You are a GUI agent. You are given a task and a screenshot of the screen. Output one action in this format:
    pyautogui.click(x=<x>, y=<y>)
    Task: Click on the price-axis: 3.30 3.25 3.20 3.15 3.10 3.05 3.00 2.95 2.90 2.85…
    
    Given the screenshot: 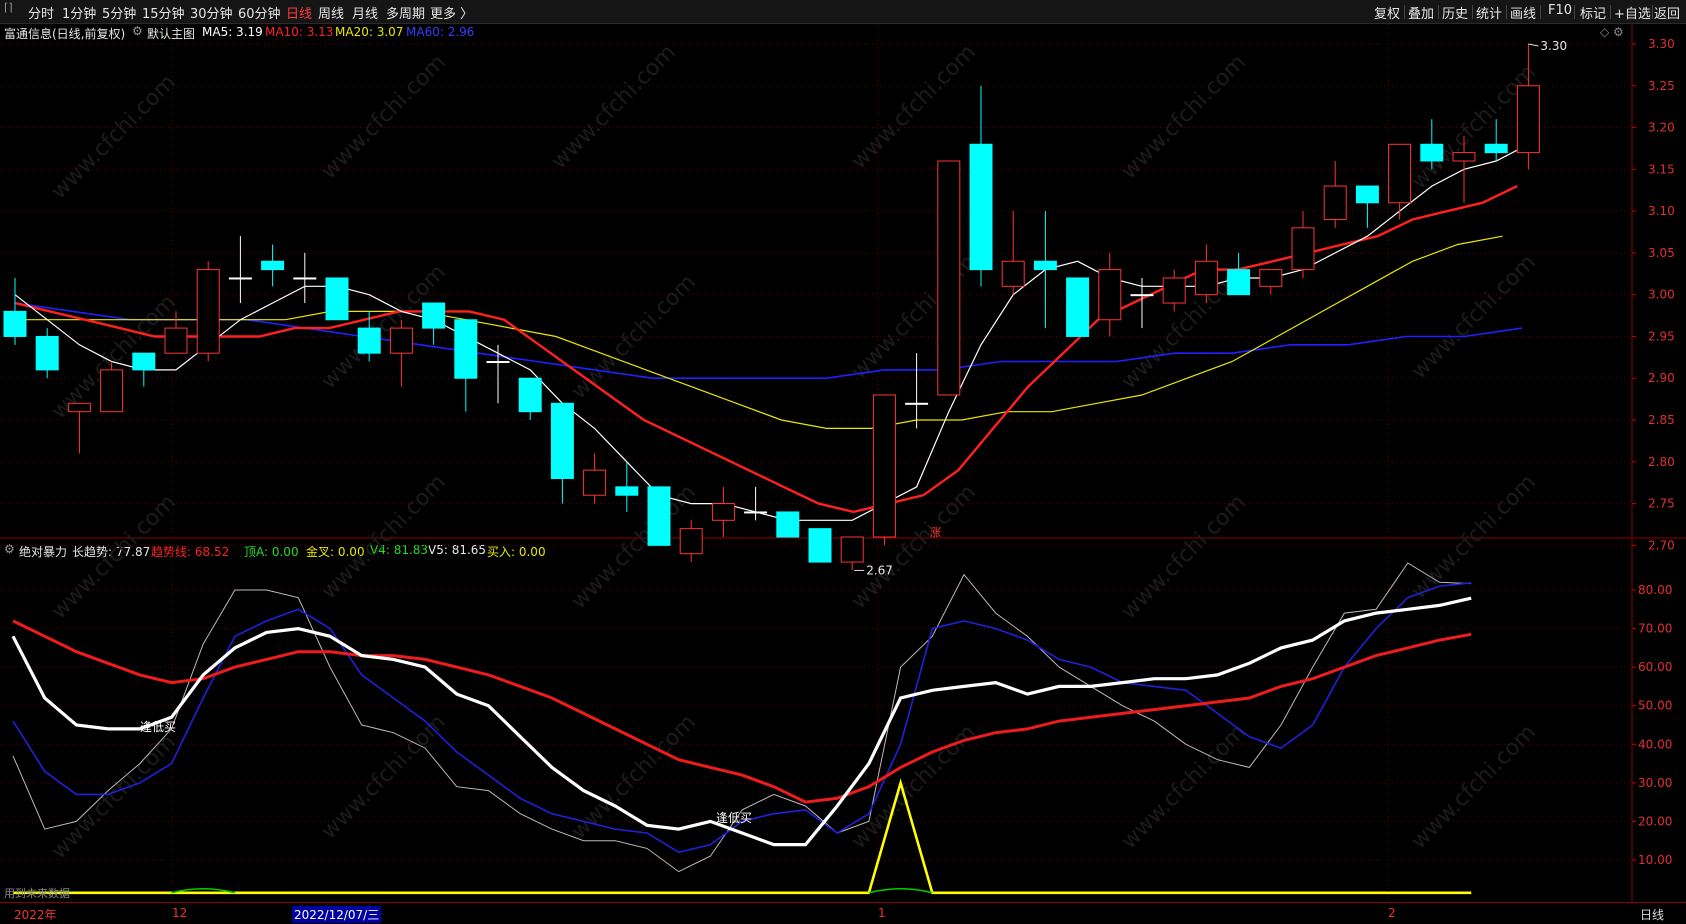 What is the action you would take?
    pyautogui.click(x=1656, y=452)
    